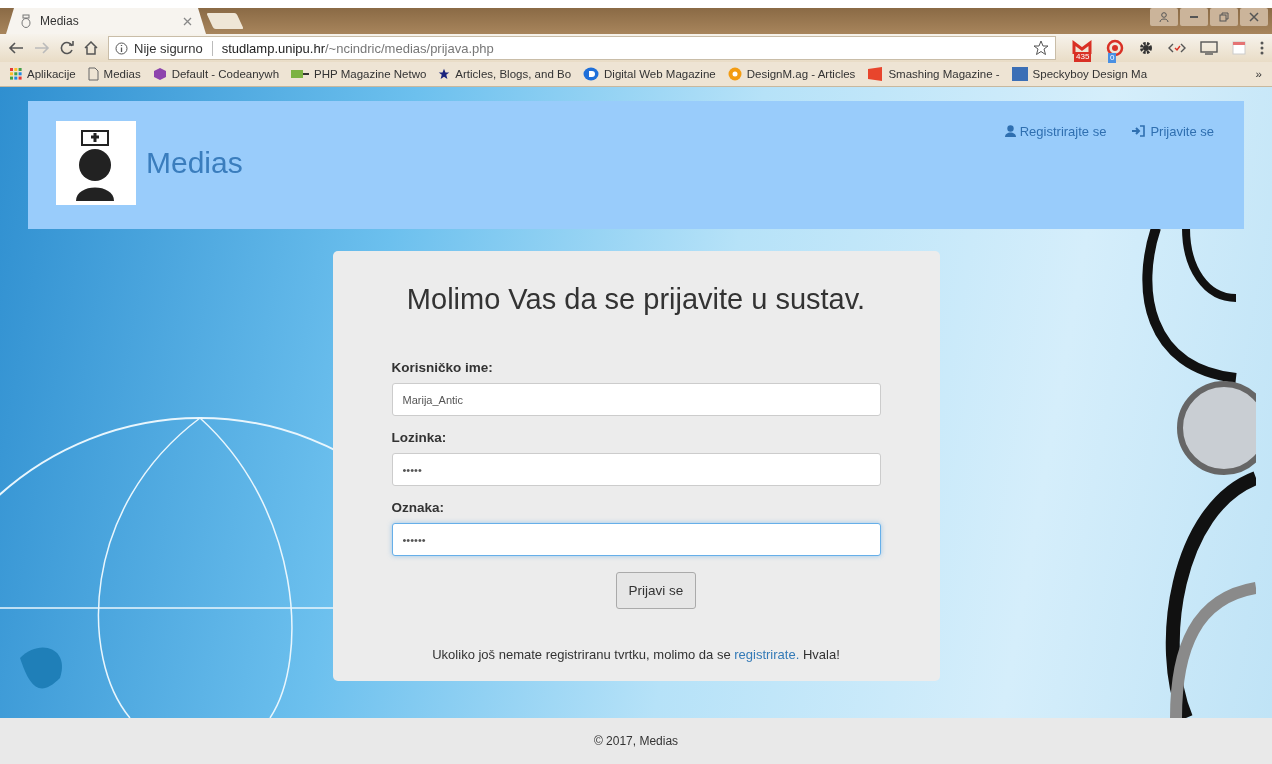 The height and width of the screenshot is (764, 1272). I want to click on menu-icon, so click(1262, 48).